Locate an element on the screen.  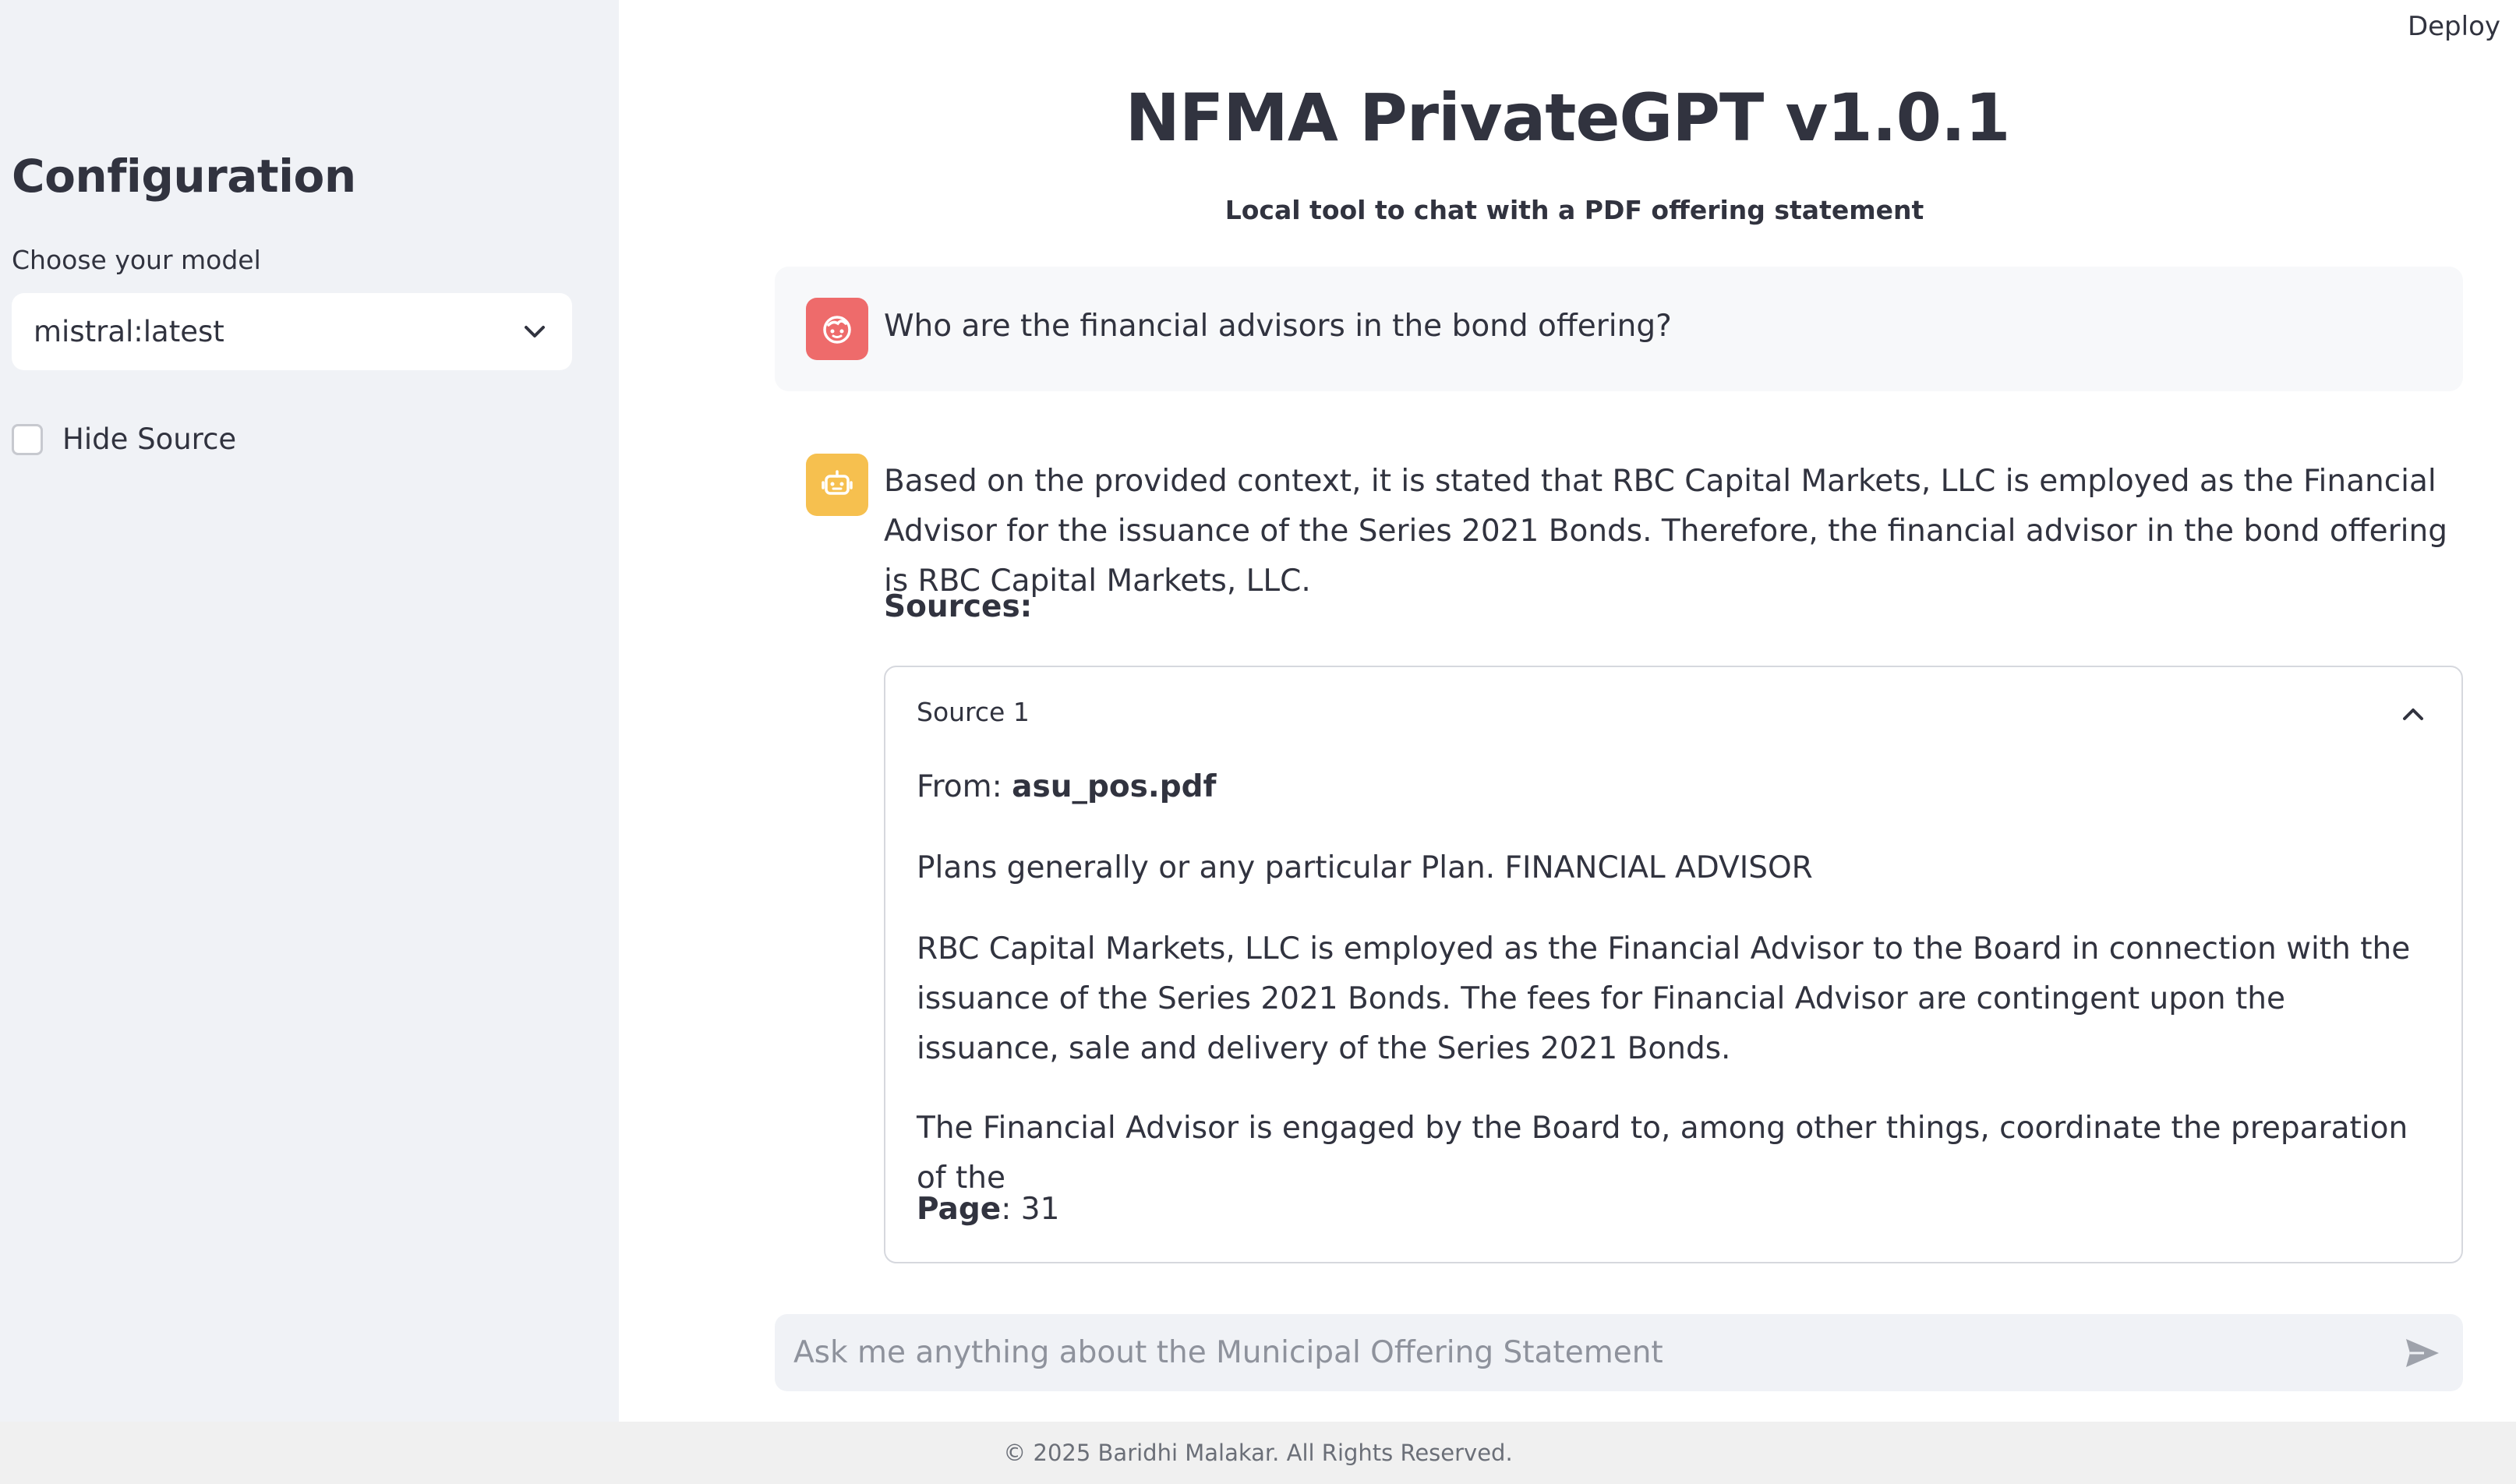
sources-heading: Sources: is located at coordinates (958, 606).